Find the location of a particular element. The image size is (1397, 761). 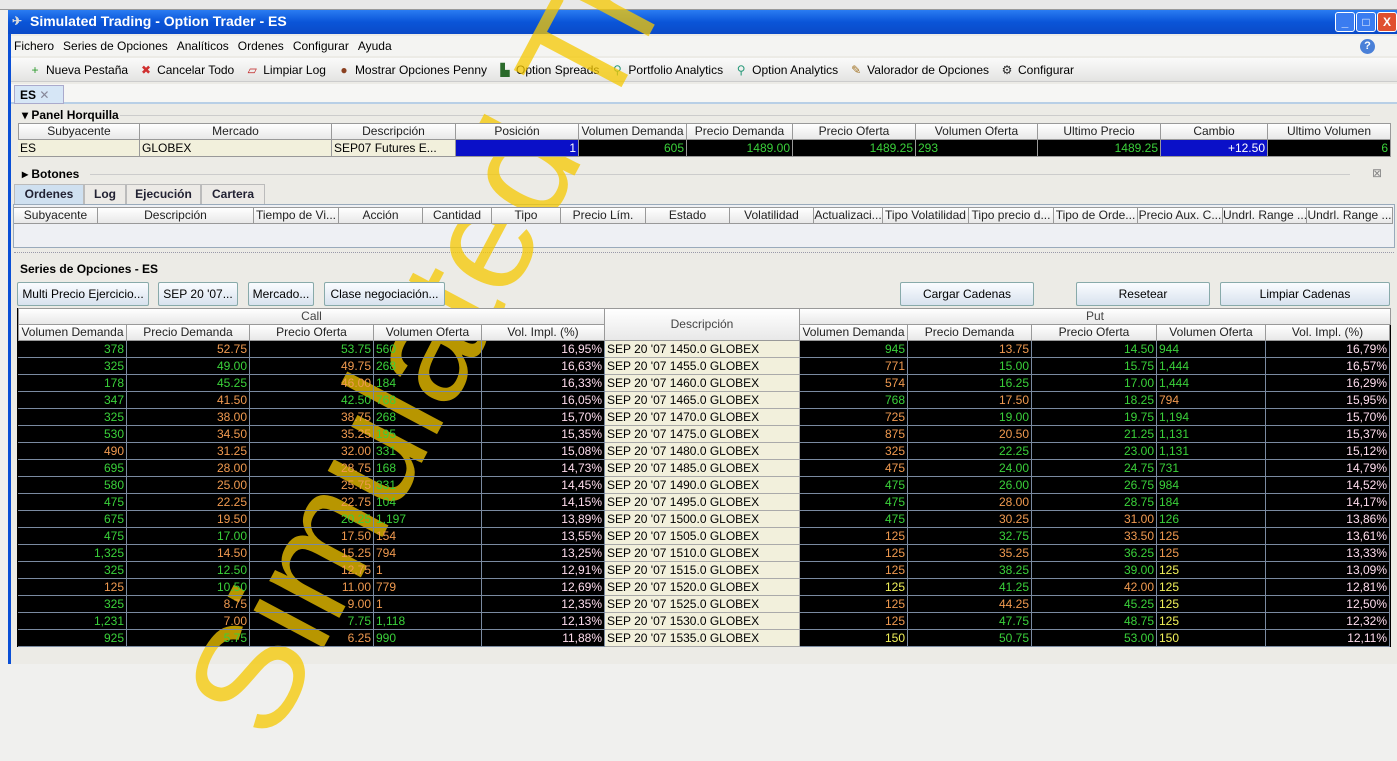

menu-configurar: Configurar is located at coordinates (321, 46).